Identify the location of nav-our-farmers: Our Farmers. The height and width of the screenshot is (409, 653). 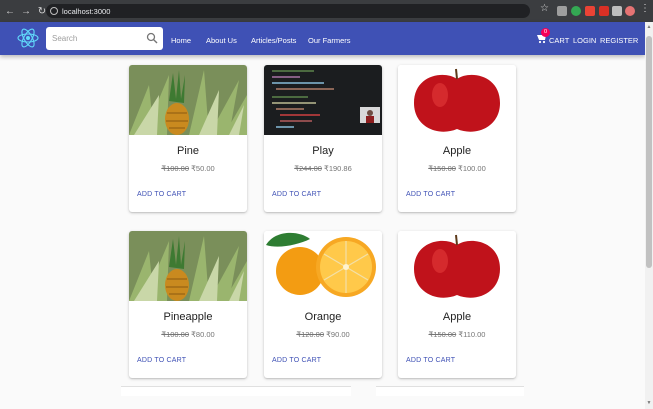
(329, 40).